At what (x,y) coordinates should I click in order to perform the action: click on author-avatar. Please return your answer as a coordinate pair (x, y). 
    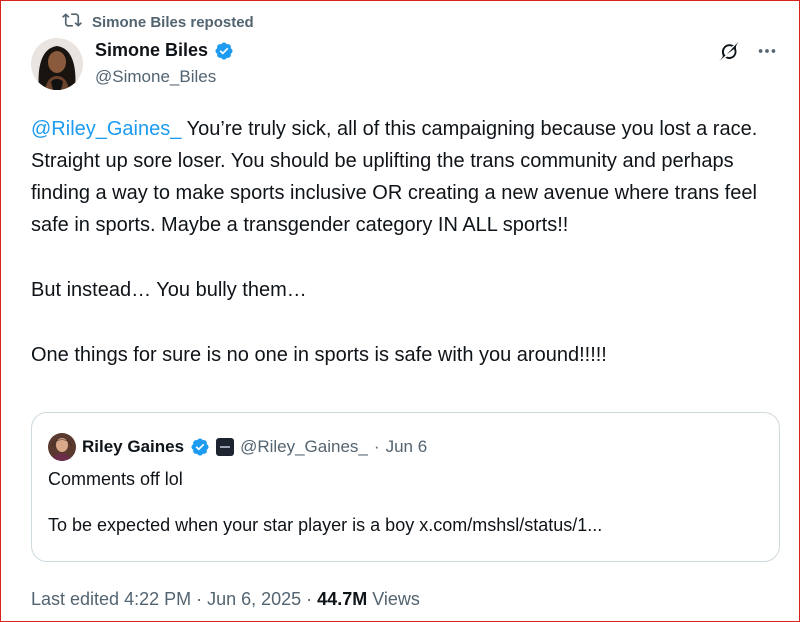
    Looking at the image, I should click on (57, 64).